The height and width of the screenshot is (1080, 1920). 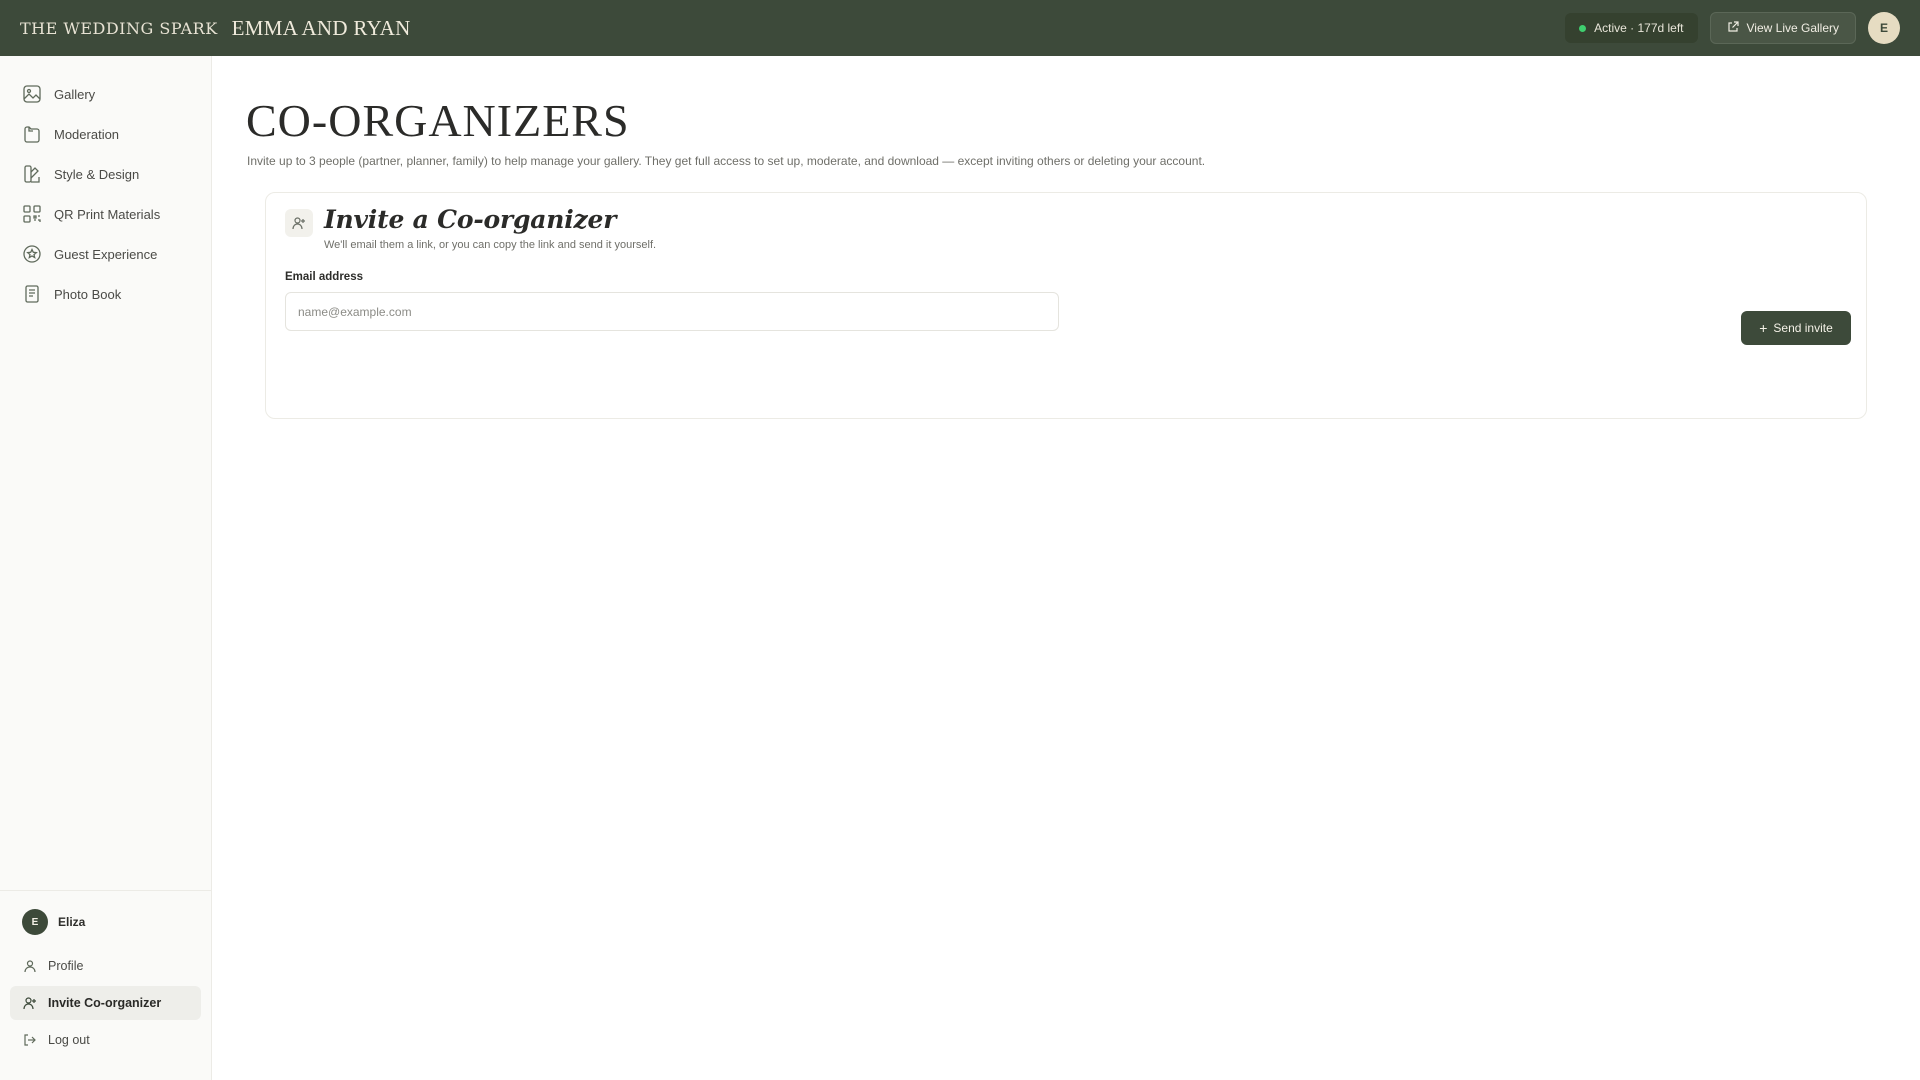 What do you see at coordinates (32, 214) in the screenshot?
I see `qr-code-icon` at bounding box center [32, 214].